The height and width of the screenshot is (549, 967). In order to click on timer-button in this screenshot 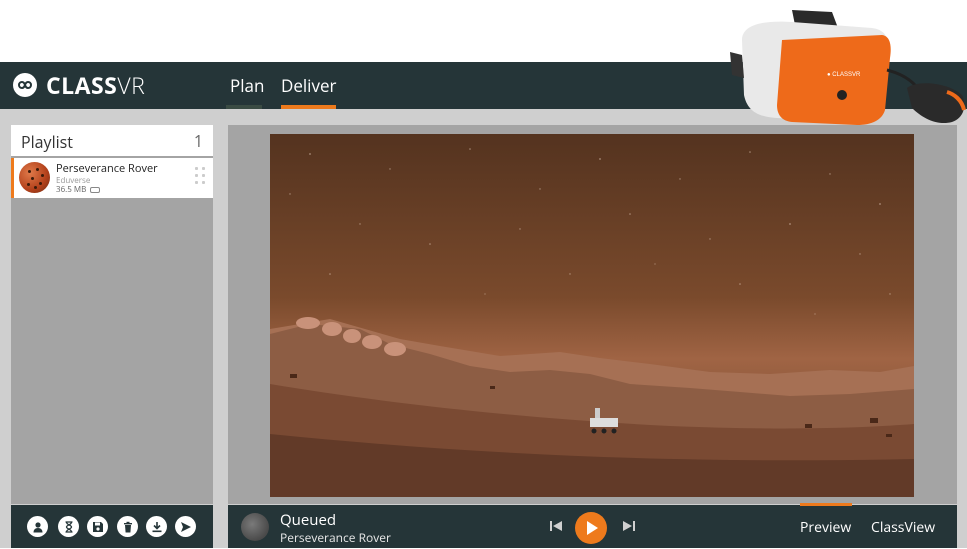, I will do `click(68, 526)`.